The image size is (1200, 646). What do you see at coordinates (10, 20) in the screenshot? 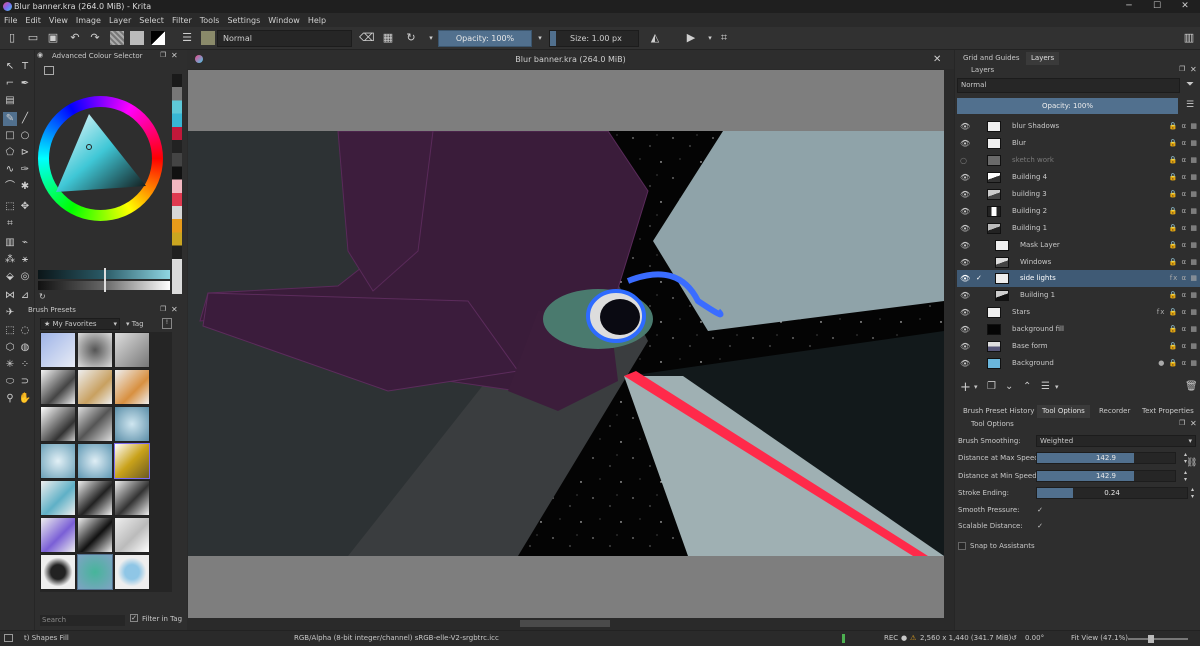
I see `menu-file: File` at bounding box center [10, 20].